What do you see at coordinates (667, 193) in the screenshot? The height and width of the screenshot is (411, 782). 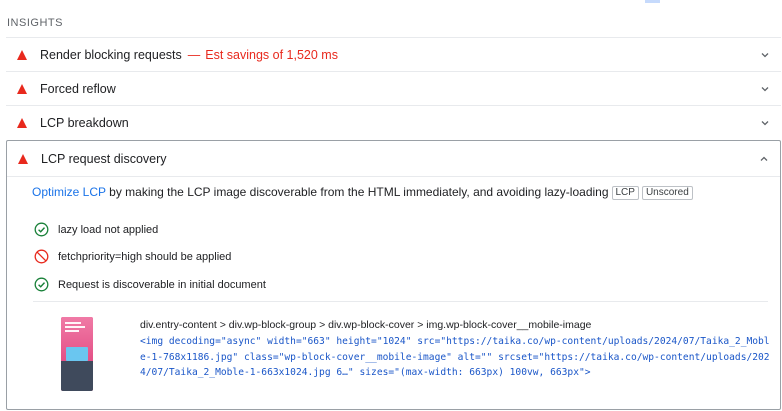 I see `unscored-tag: Unscored` at bounding box center [667, 193].